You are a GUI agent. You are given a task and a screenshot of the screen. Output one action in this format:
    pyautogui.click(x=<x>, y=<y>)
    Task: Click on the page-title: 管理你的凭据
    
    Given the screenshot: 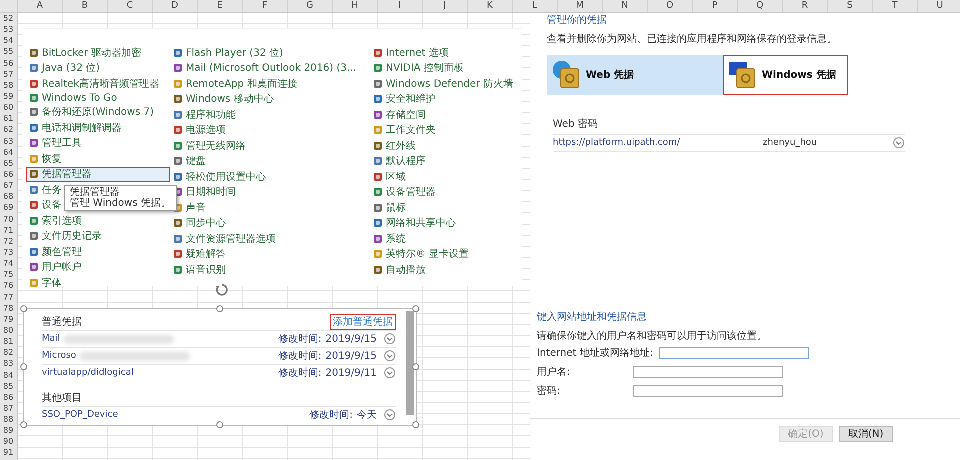 What is the action you would take?
    pyautogui.click(x=577, y=20)
    